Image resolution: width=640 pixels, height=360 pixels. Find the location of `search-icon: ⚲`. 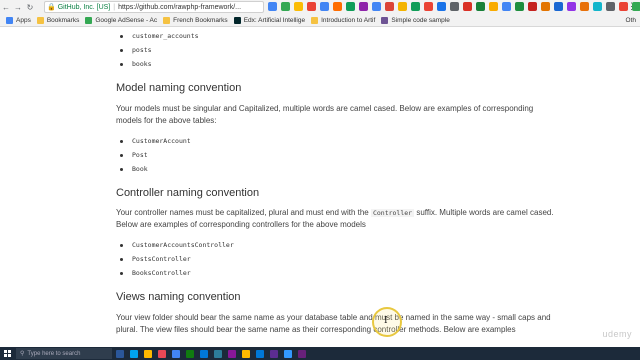

search-icon: ⚲ is located at coordinates (22, 354).